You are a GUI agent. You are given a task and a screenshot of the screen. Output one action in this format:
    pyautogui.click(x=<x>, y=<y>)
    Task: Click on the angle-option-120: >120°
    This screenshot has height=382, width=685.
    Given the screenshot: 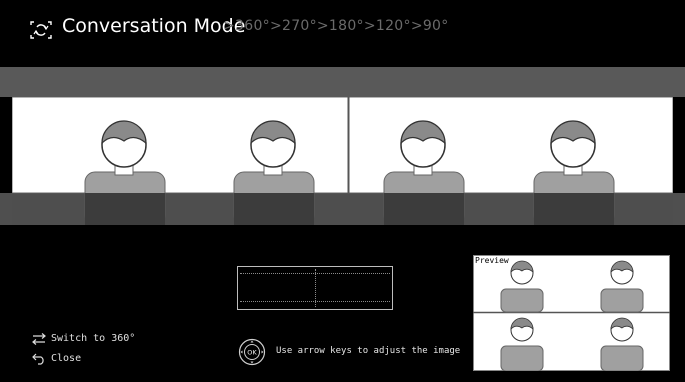 What is the action you would take?
    pyautogui.click(x=387, y=26)
    